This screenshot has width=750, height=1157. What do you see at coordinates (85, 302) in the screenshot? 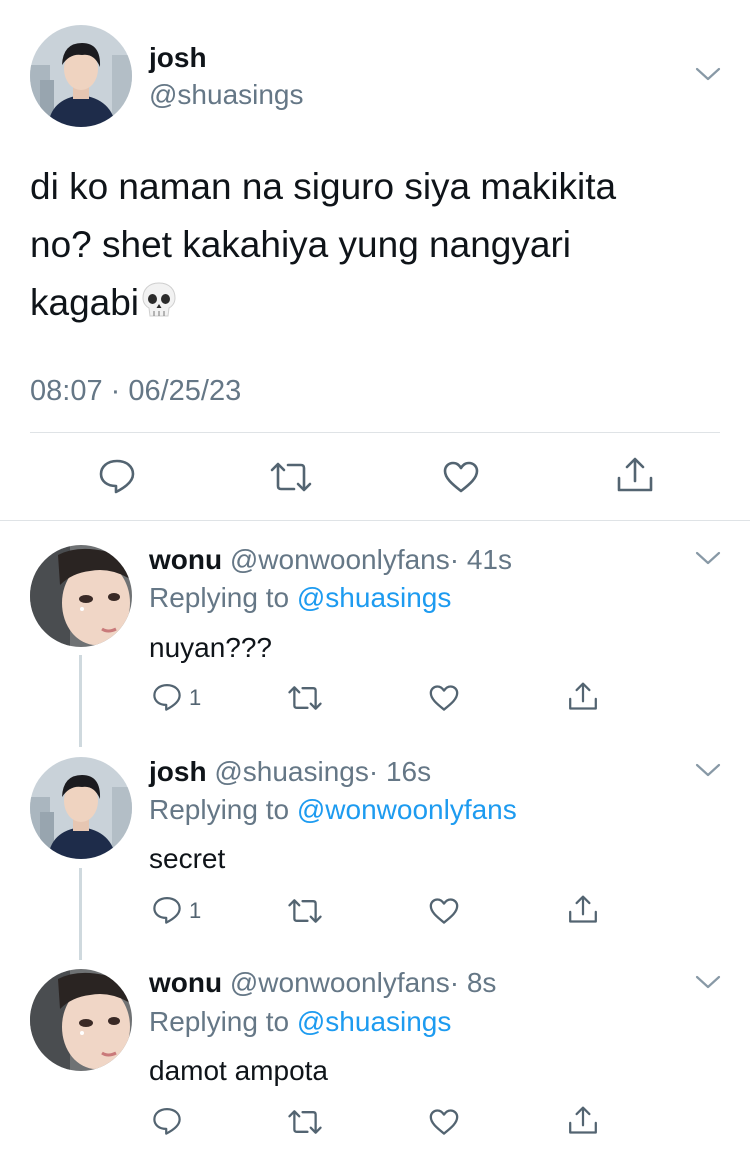
I see `tweet-text-line-3: kagabi` at bounding box center [85, 302].